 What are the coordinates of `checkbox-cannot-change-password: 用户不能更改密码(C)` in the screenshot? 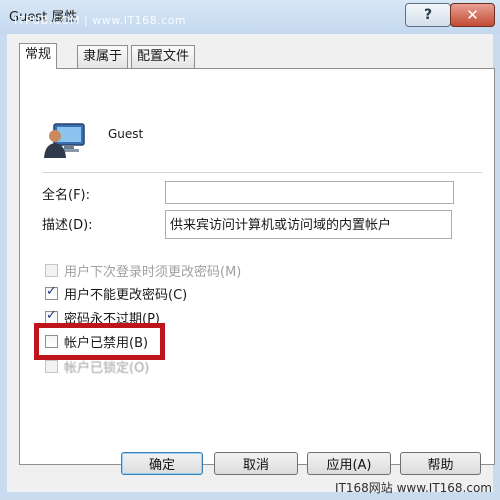 It's located at (116, 293).